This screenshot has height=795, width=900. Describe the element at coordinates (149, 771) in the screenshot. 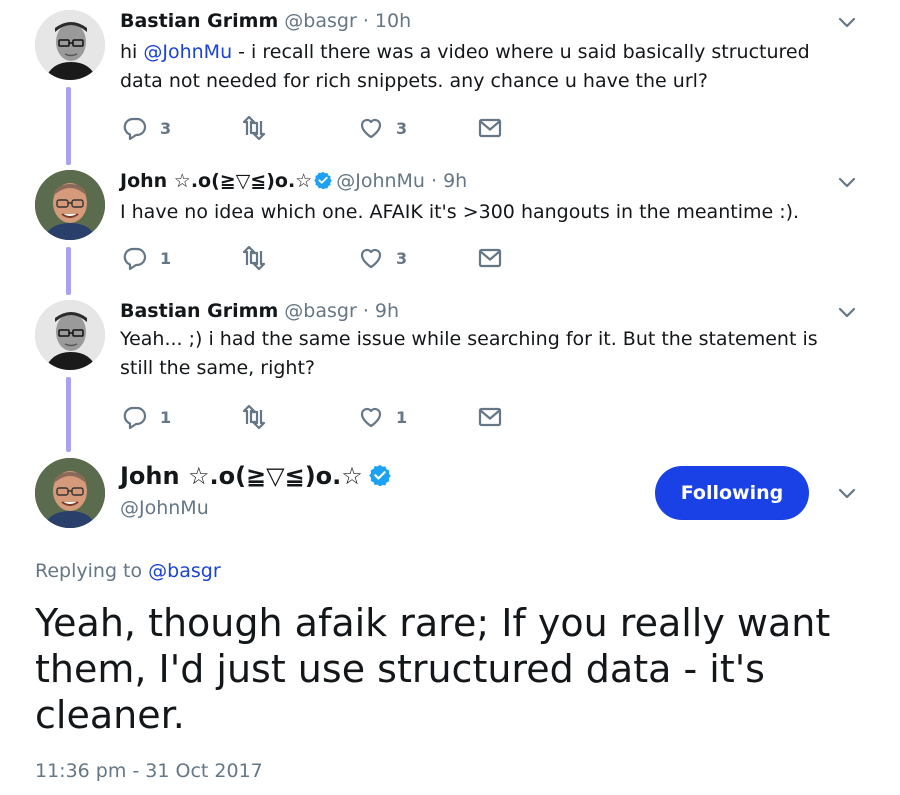

I see `tweet-timestamp: 11:36 pm - 31 Oct 2017` at that location.